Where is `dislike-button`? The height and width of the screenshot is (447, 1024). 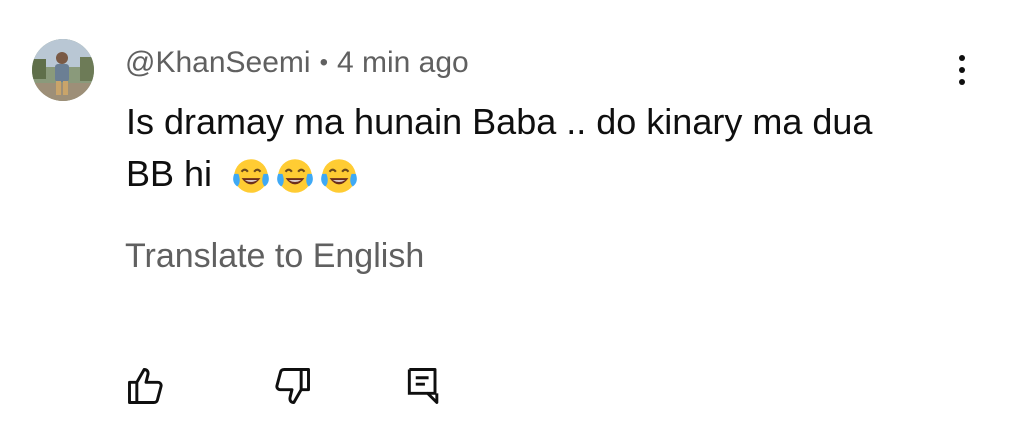
dislike-button is located at coordinates (292, 386).